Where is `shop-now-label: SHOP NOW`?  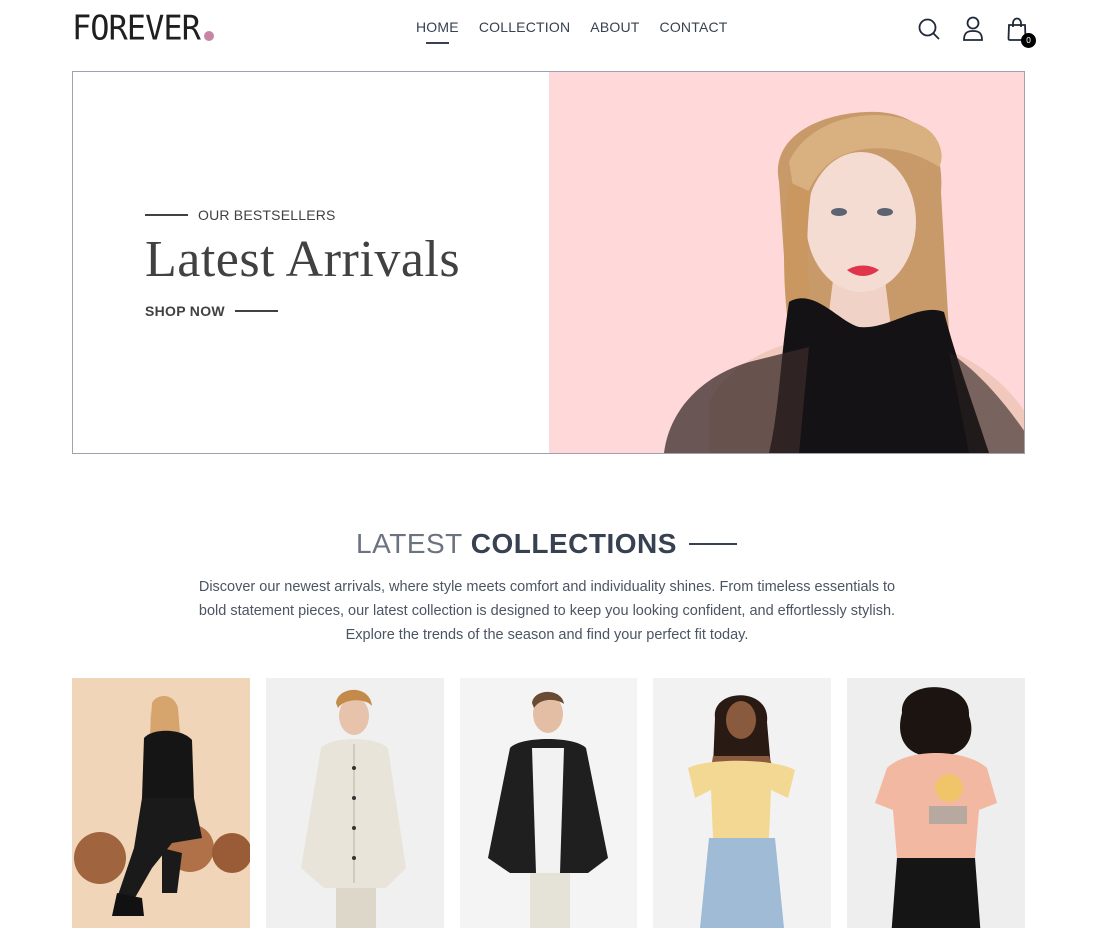 shop-now-label: SHOP NOW is located at coordinates (185, 311).